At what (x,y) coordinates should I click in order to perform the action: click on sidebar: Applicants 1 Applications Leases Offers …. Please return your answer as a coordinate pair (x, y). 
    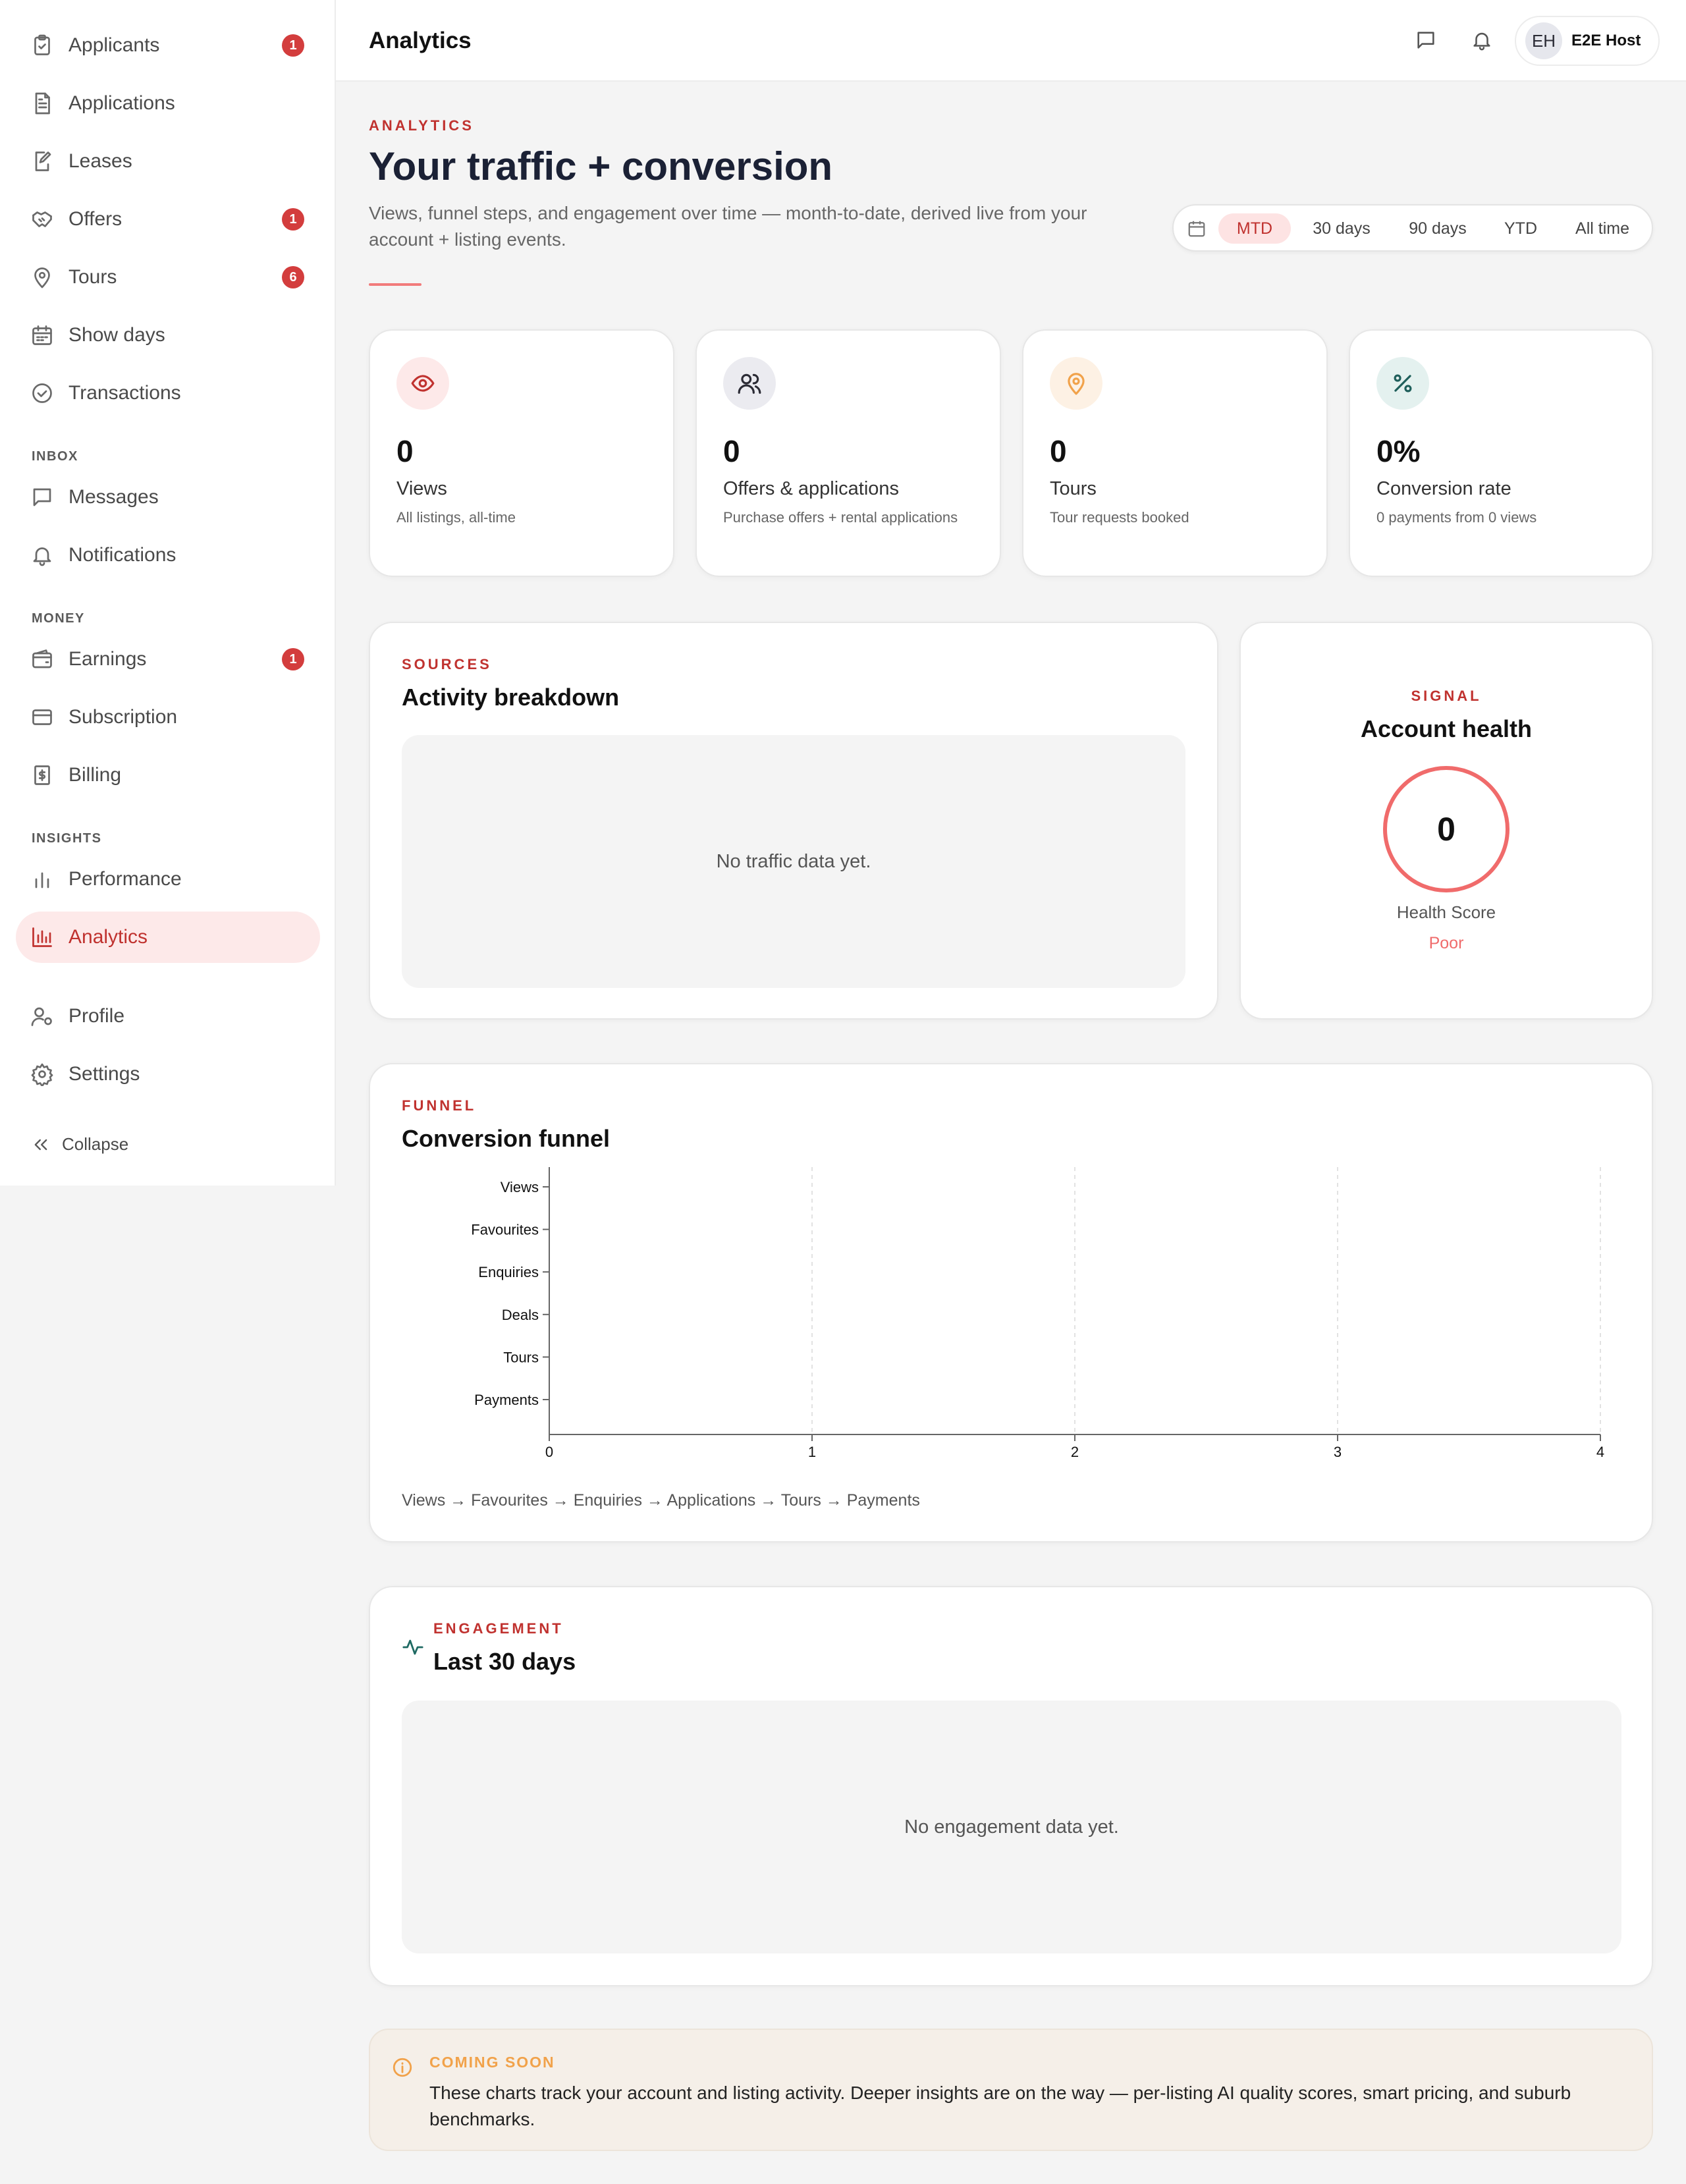
    Looking at the image, I should click on (168, 593).